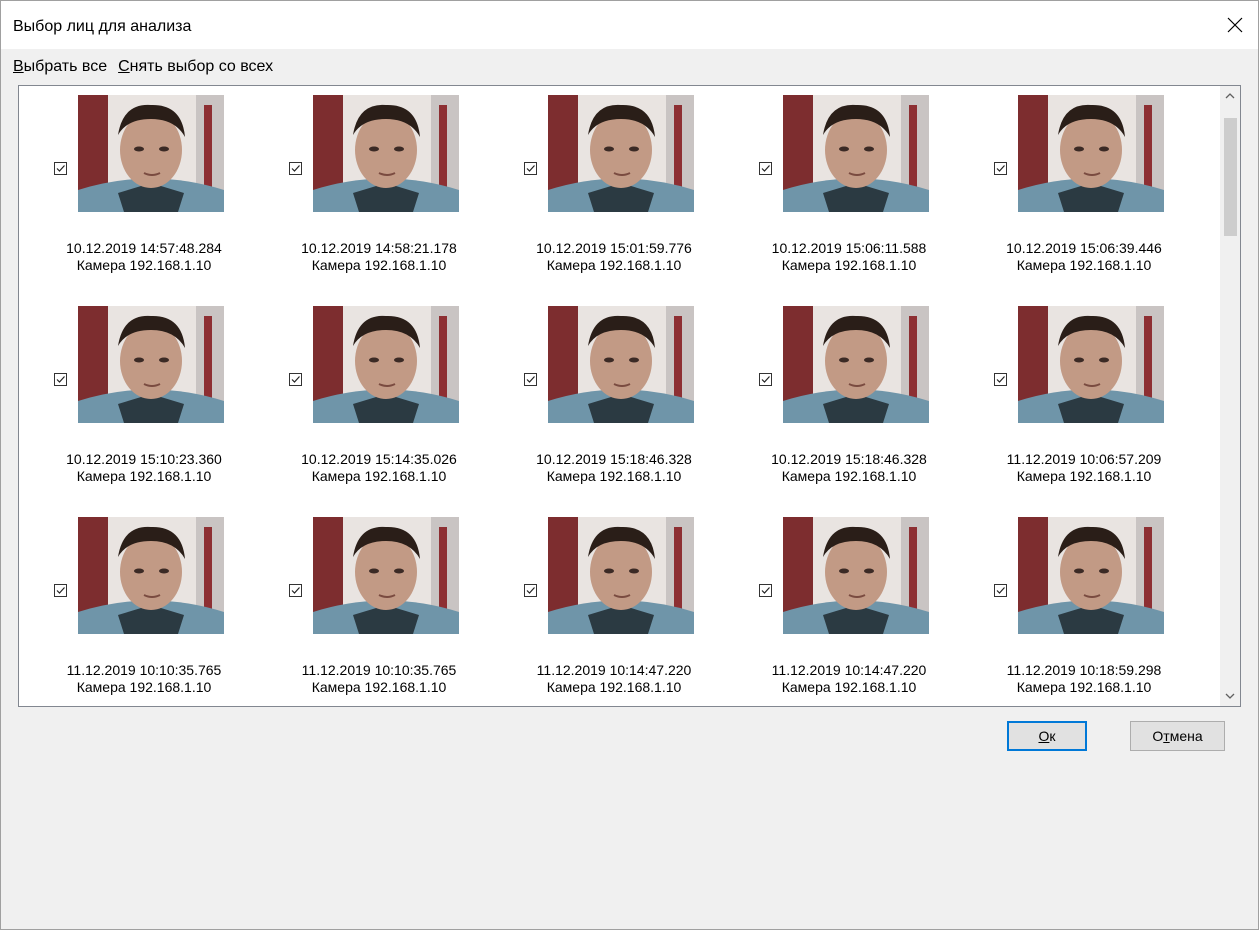 This screenshot has height=930, width=1259. I want to click on toolbar: Выбрать все Снять выбор со всех, so click(143, 67).